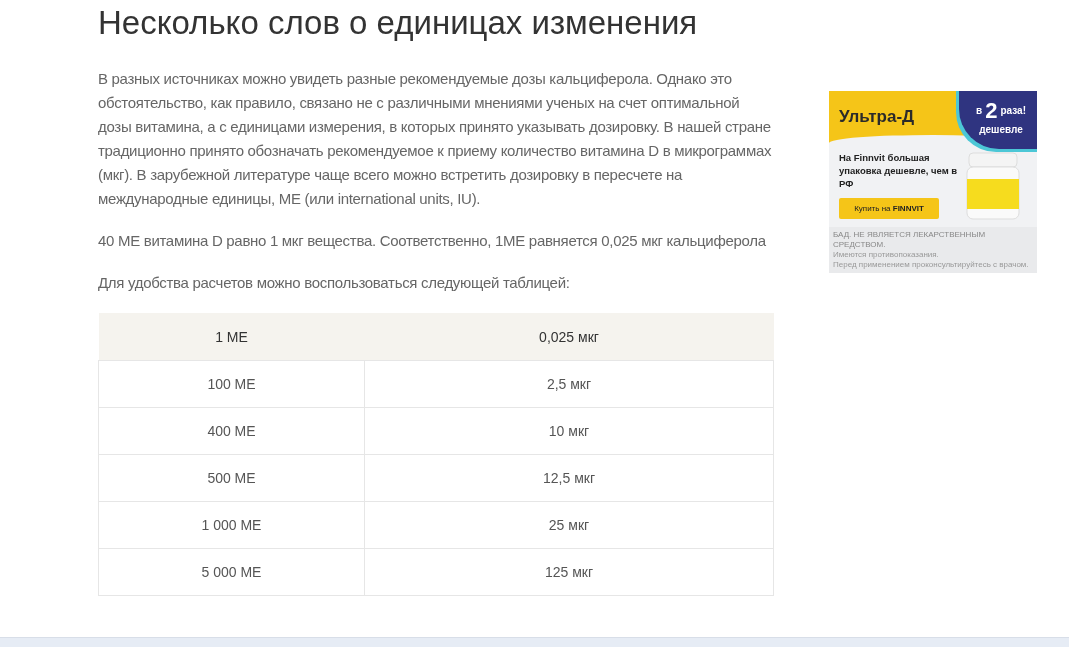 Image resolution: width=1069 pixels, height=647 pixels. What do you see at coordinates (569, 478) in the screenshot?
I see `table-cell: 12,5 мкг` at bounding box center [569, 478].